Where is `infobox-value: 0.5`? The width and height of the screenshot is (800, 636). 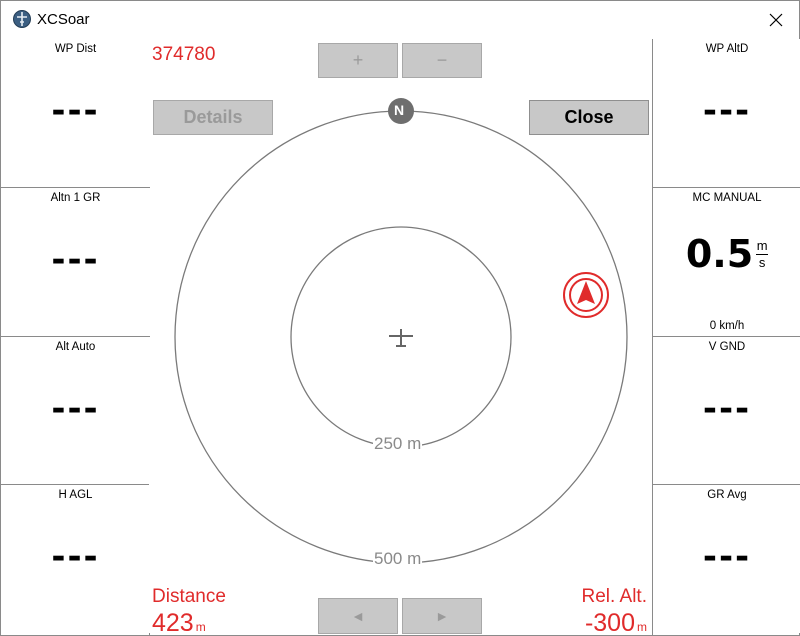 infobox-value: 0.5 is located at coordinates (719, 254).